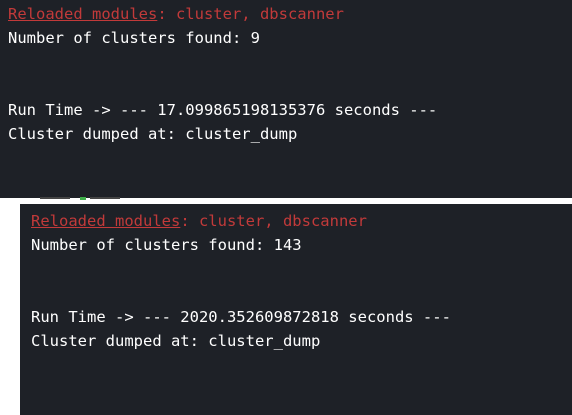 Image resolution: width=572 pixels, height=415 pixels. Describe the element at coordinates (166, 245) in the screenshot. I see `clusters-found-line: Number of clusters found: 143` at that location.